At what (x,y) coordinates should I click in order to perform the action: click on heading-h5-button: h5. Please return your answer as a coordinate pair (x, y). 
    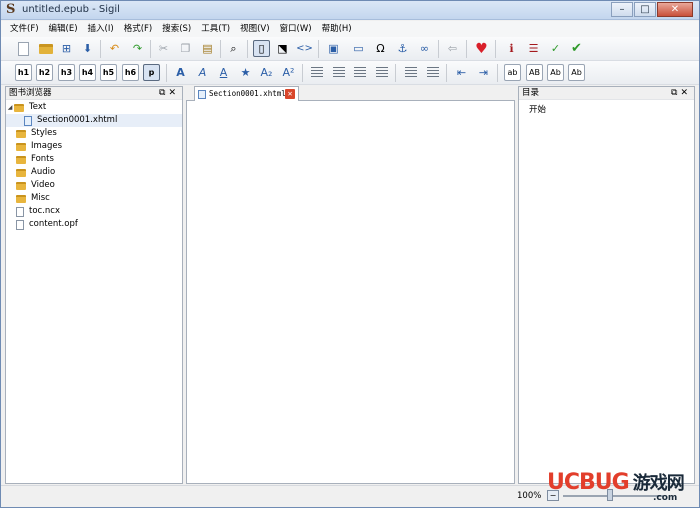
    Looking at the image, I should click on (108, 72).